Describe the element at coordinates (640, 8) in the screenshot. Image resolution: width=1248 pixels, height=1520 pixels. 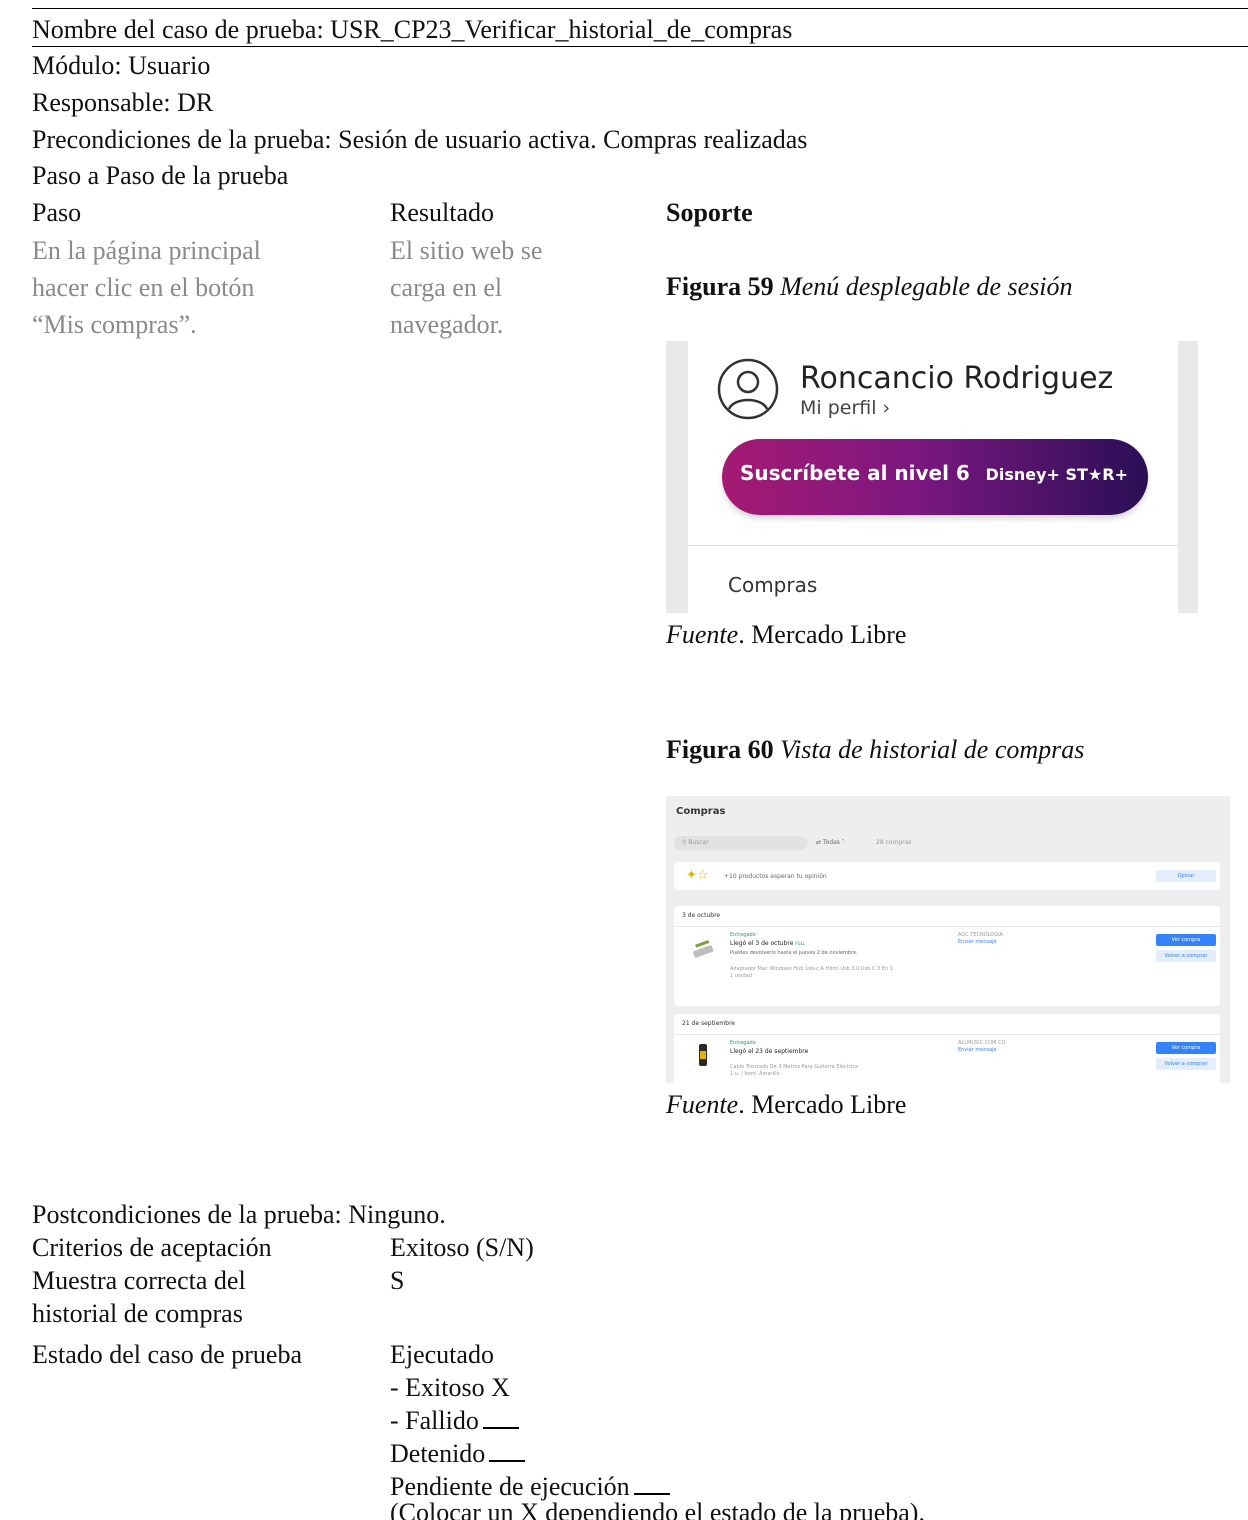
I see `top-rule` at that location.